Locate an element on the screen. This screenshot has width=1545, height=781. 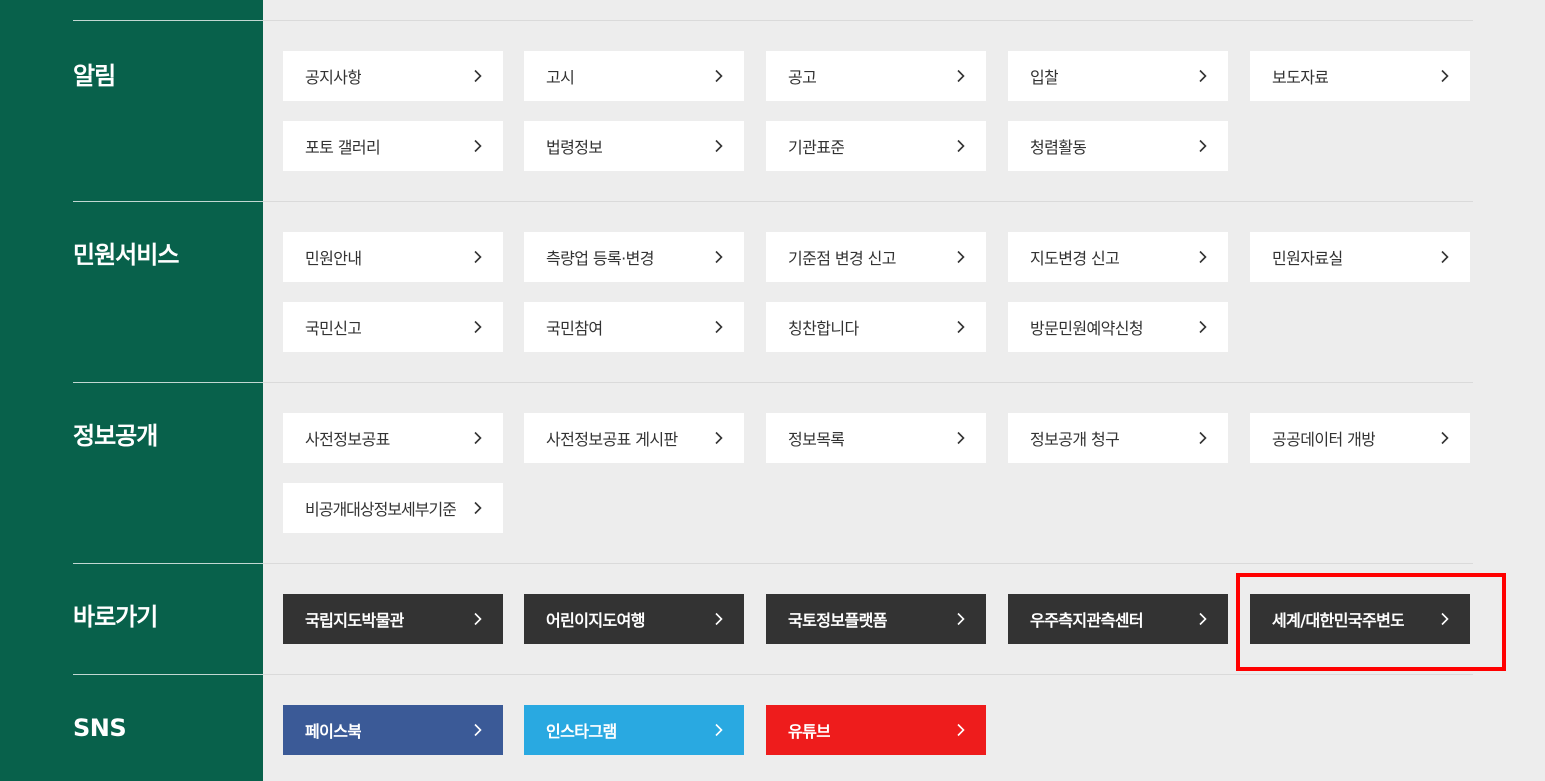
link-map-change-report: 지도변경 신고 is located at coordinates (1118, 257).